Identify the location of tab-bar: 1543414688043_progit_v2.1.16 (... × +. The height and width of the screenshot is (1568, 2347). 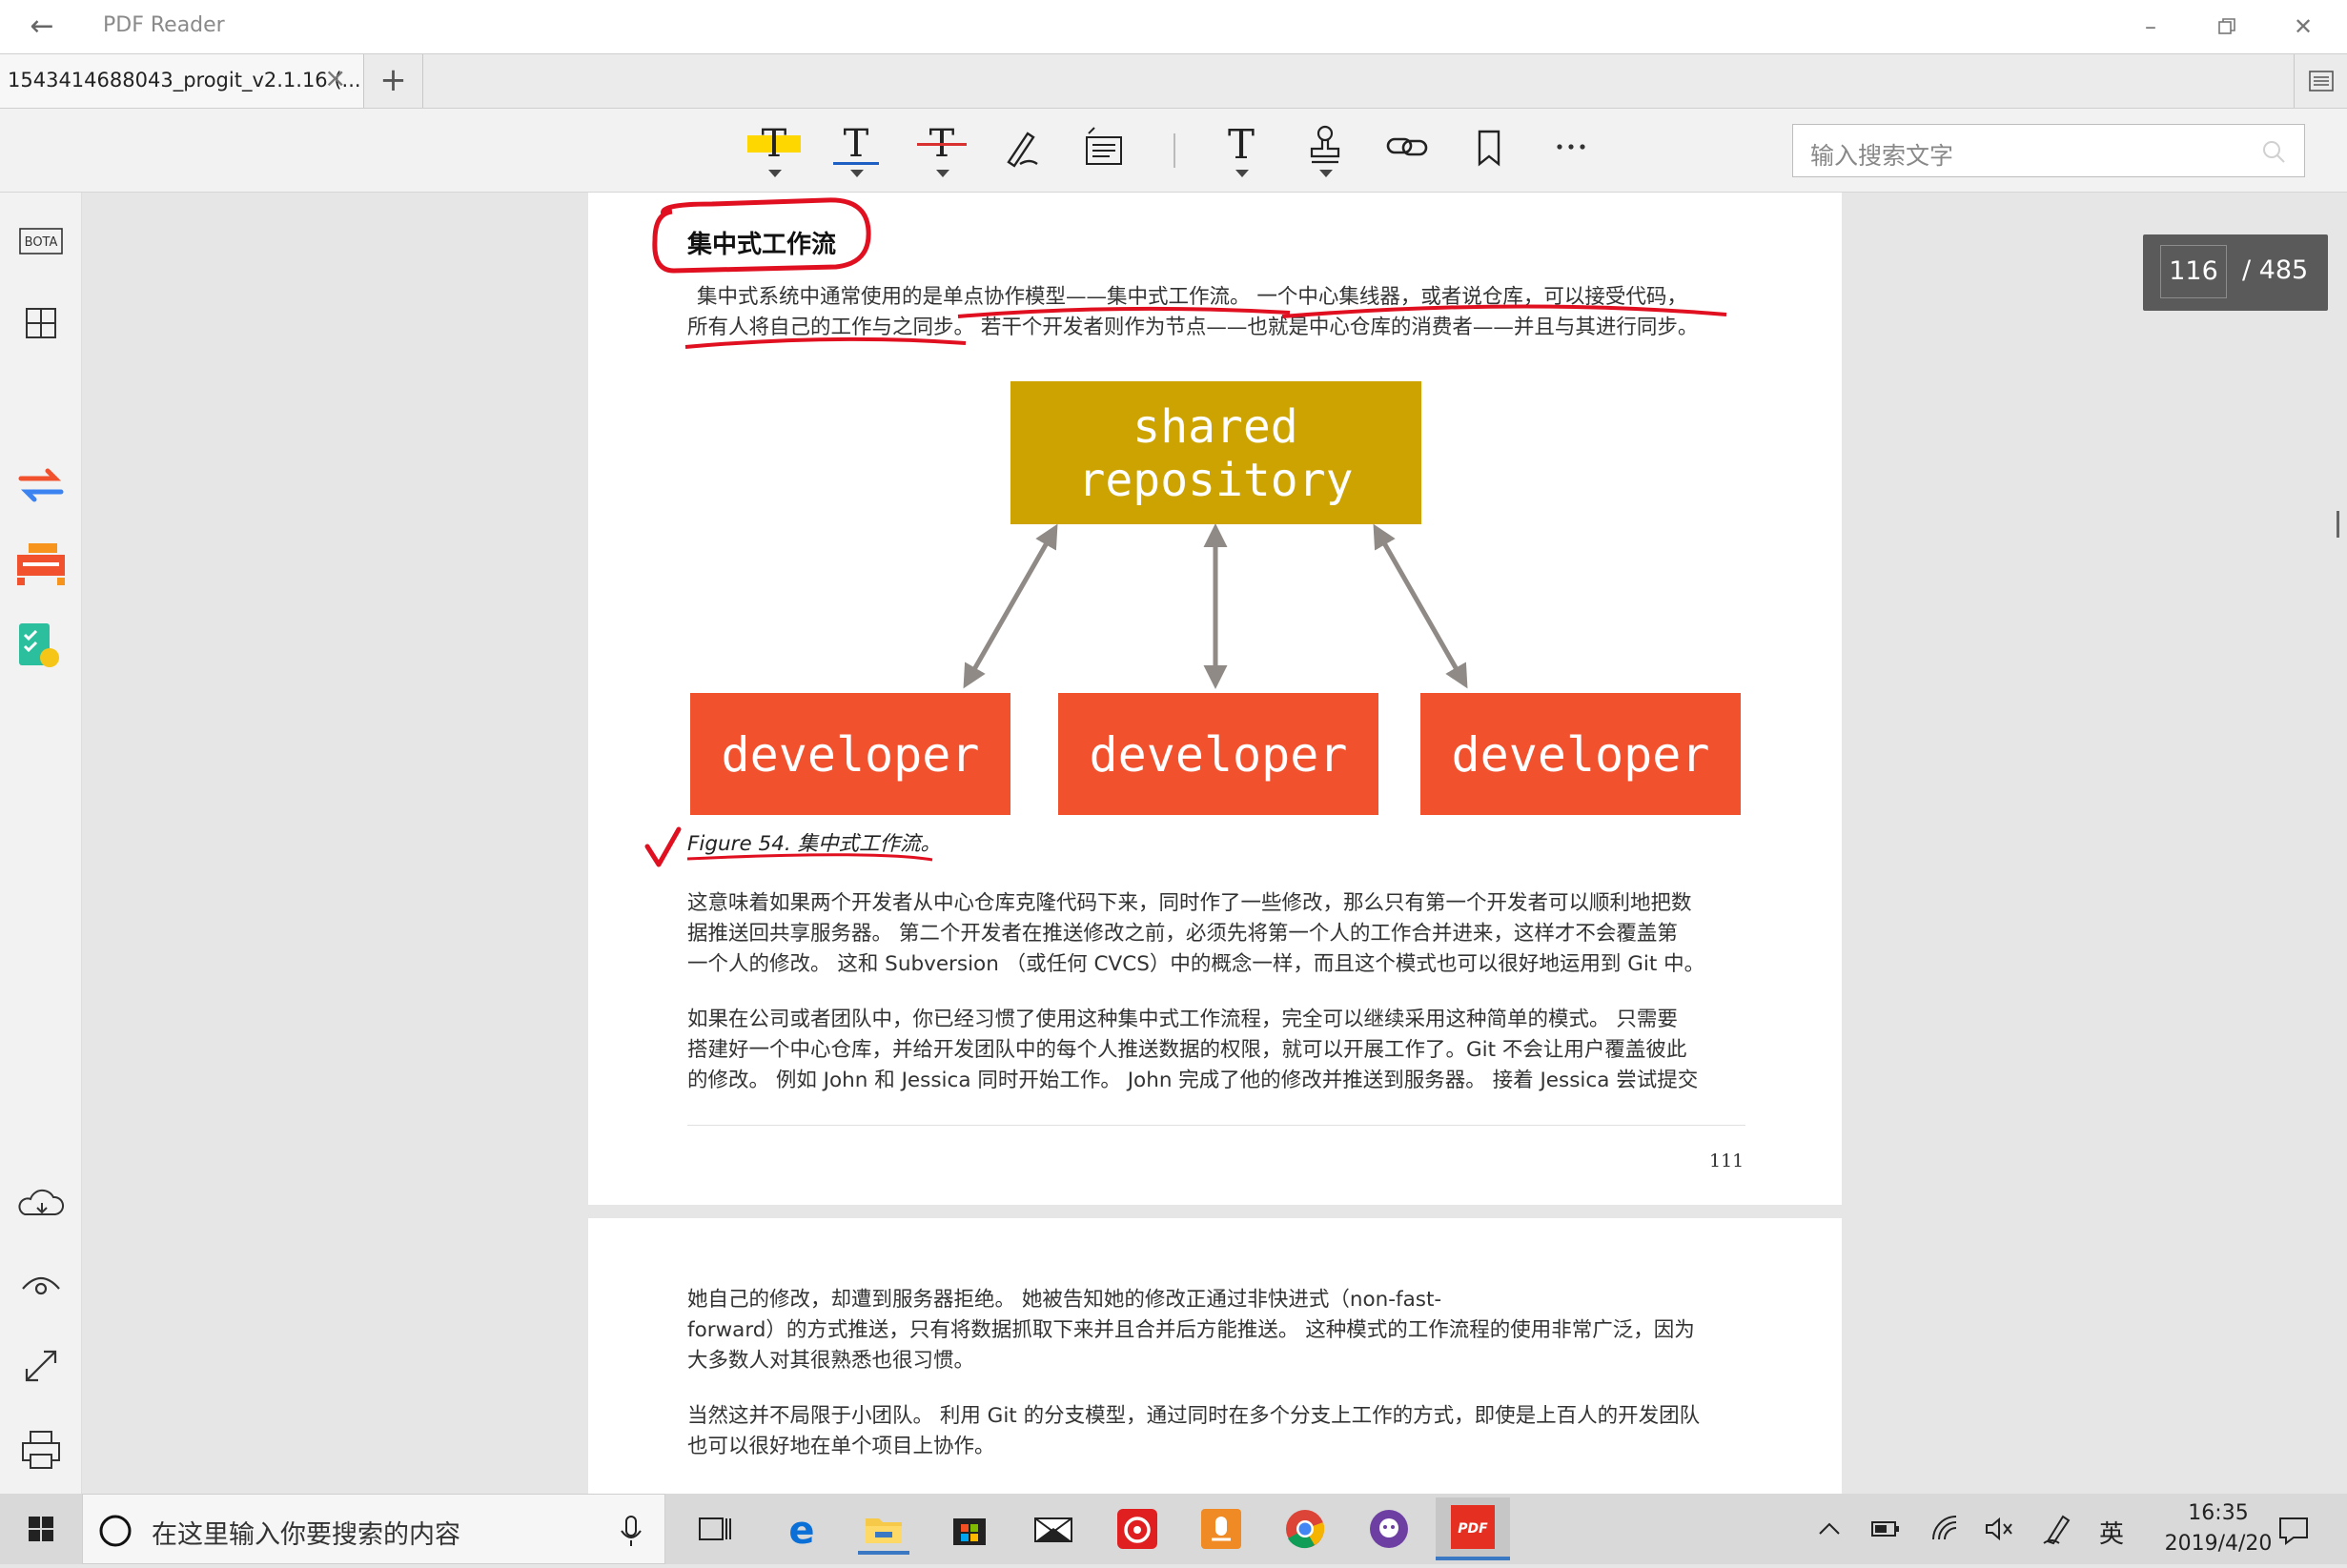
(1173, 81).